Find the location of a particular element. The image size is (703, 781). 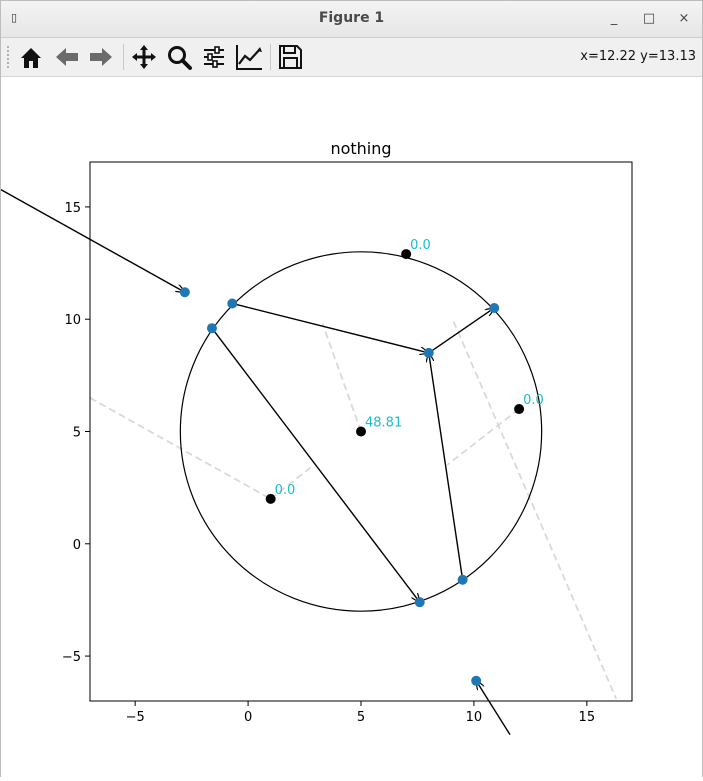

point-label: 48.81 is located at coordinates (383, 423).